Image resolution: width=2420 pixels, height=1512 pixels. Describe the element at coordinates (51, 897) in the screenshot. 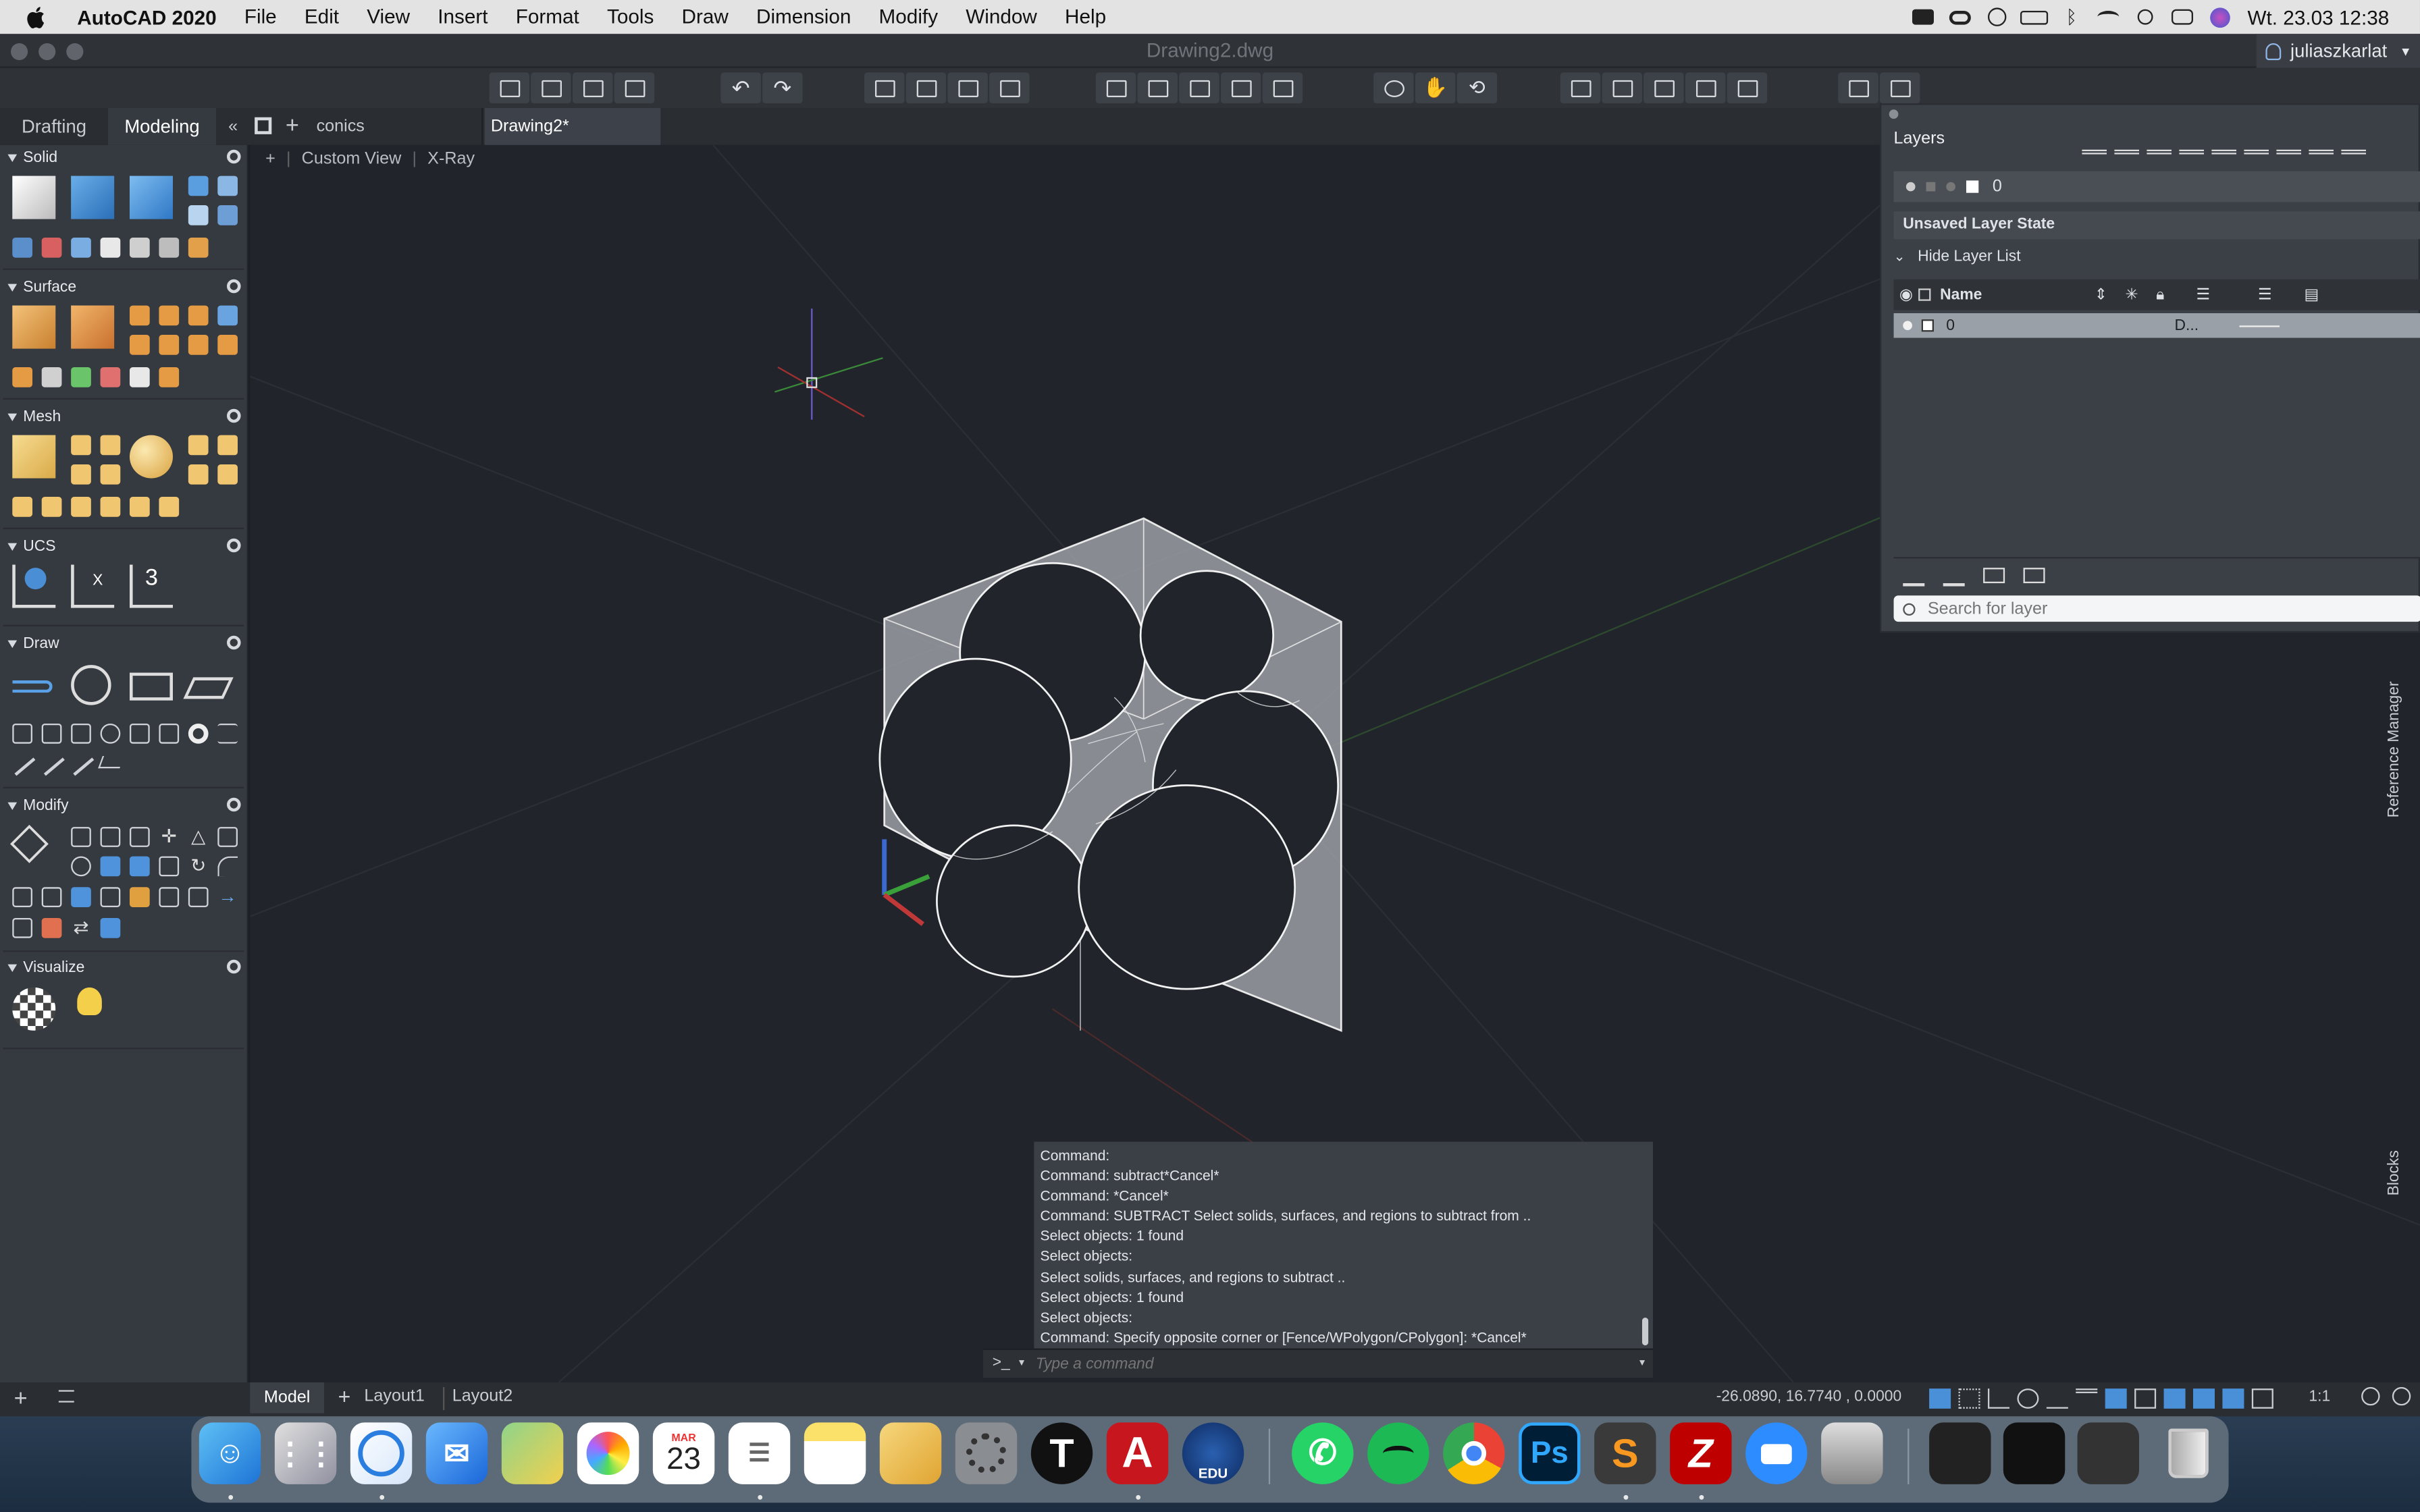

I see `modify-tool-10-icon` at that location.